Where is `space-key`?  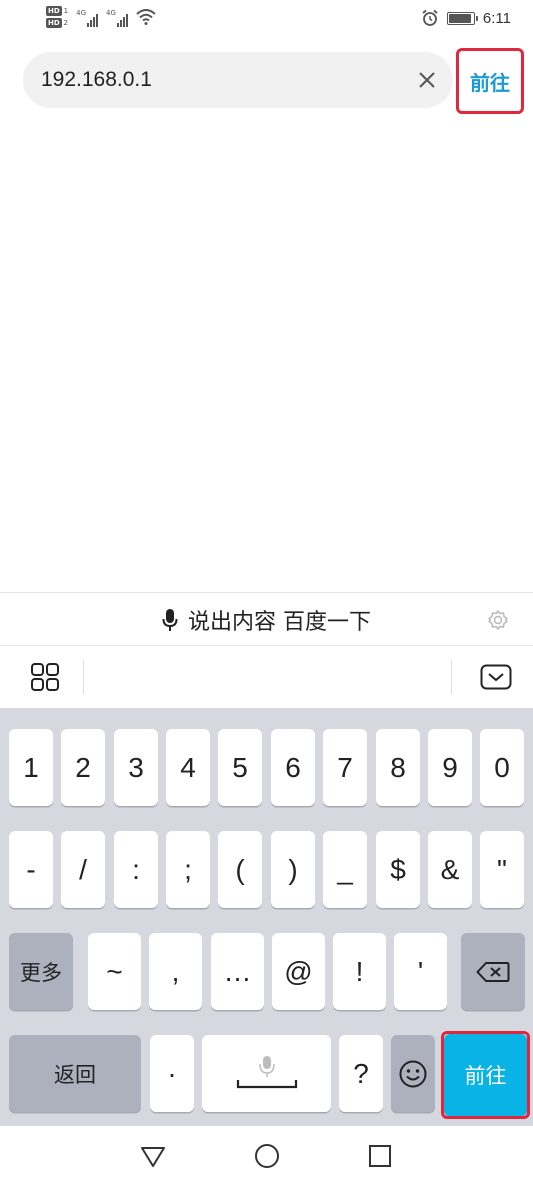 space-key is located at coordinates (266, 1073).